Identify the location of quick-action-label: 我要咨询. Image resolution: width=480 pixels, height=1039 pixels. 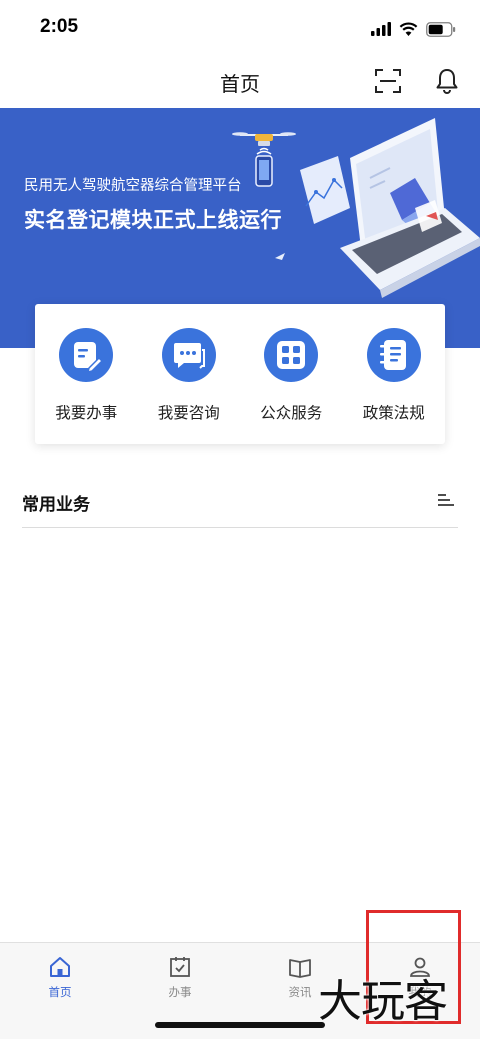
(188, 413).